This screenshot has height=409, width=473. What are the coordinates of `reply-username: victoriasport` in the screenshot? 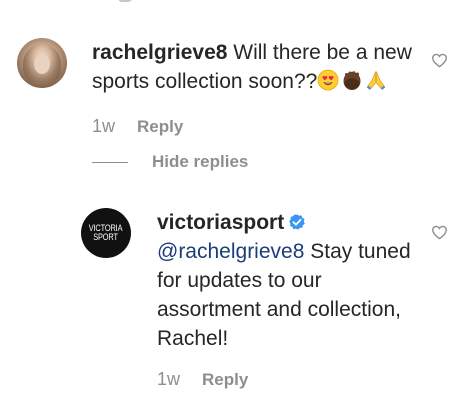 It's located at (220, 222).